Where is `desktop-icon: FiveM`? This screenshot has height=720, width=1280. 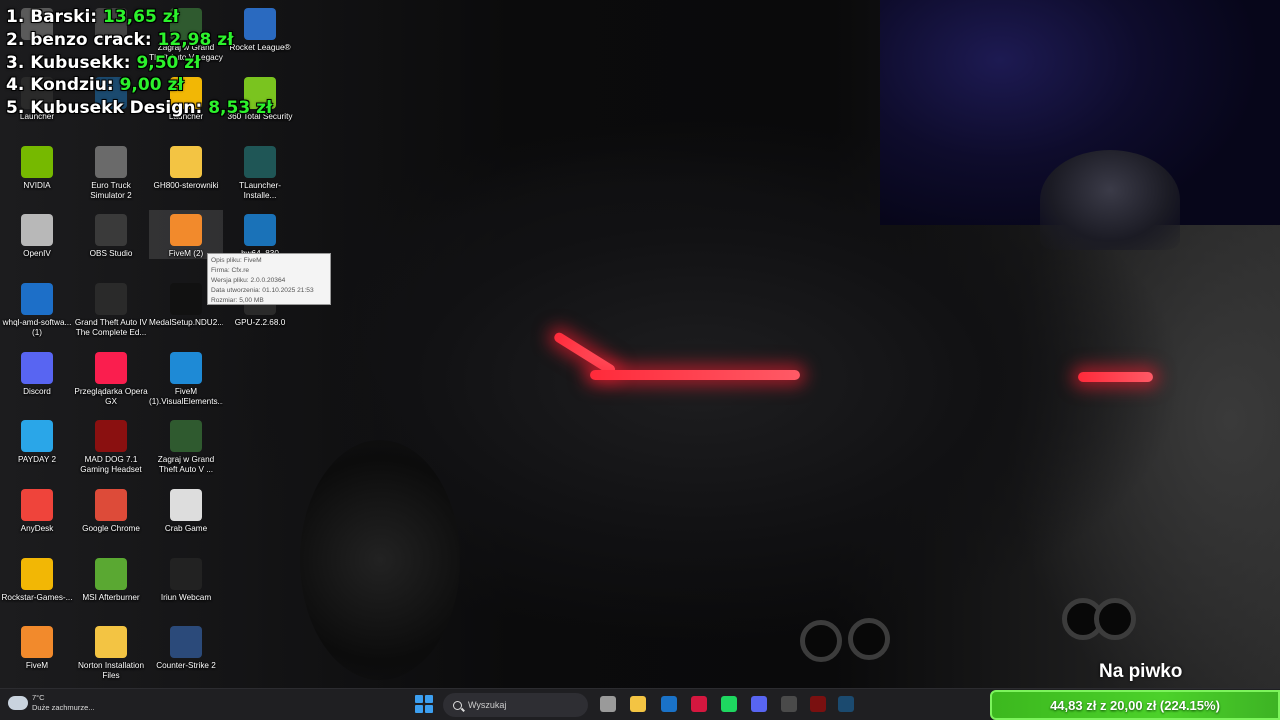
desktop-icon: FiveM is located at coordinates (37, 646).